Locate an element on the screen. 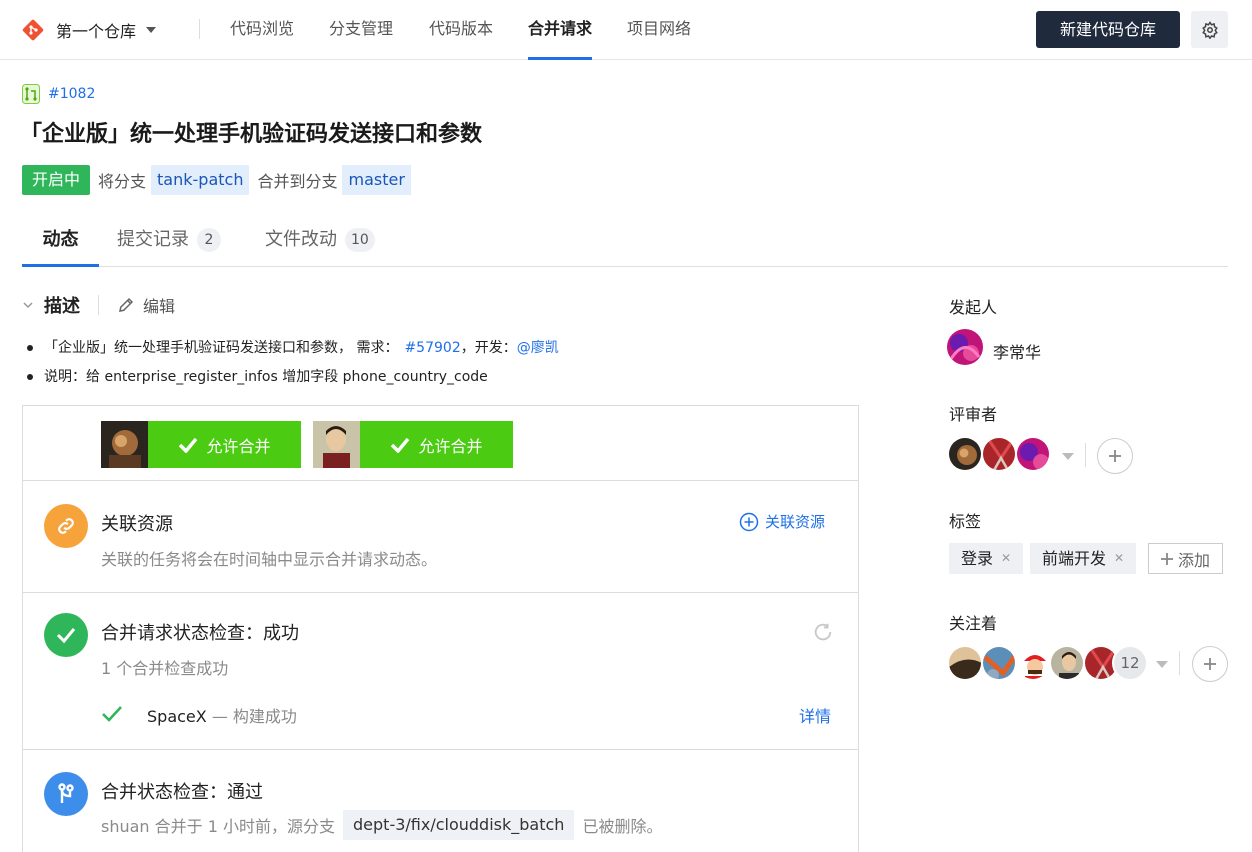  author-label: 发起人 is located at coordinates (973, 307).